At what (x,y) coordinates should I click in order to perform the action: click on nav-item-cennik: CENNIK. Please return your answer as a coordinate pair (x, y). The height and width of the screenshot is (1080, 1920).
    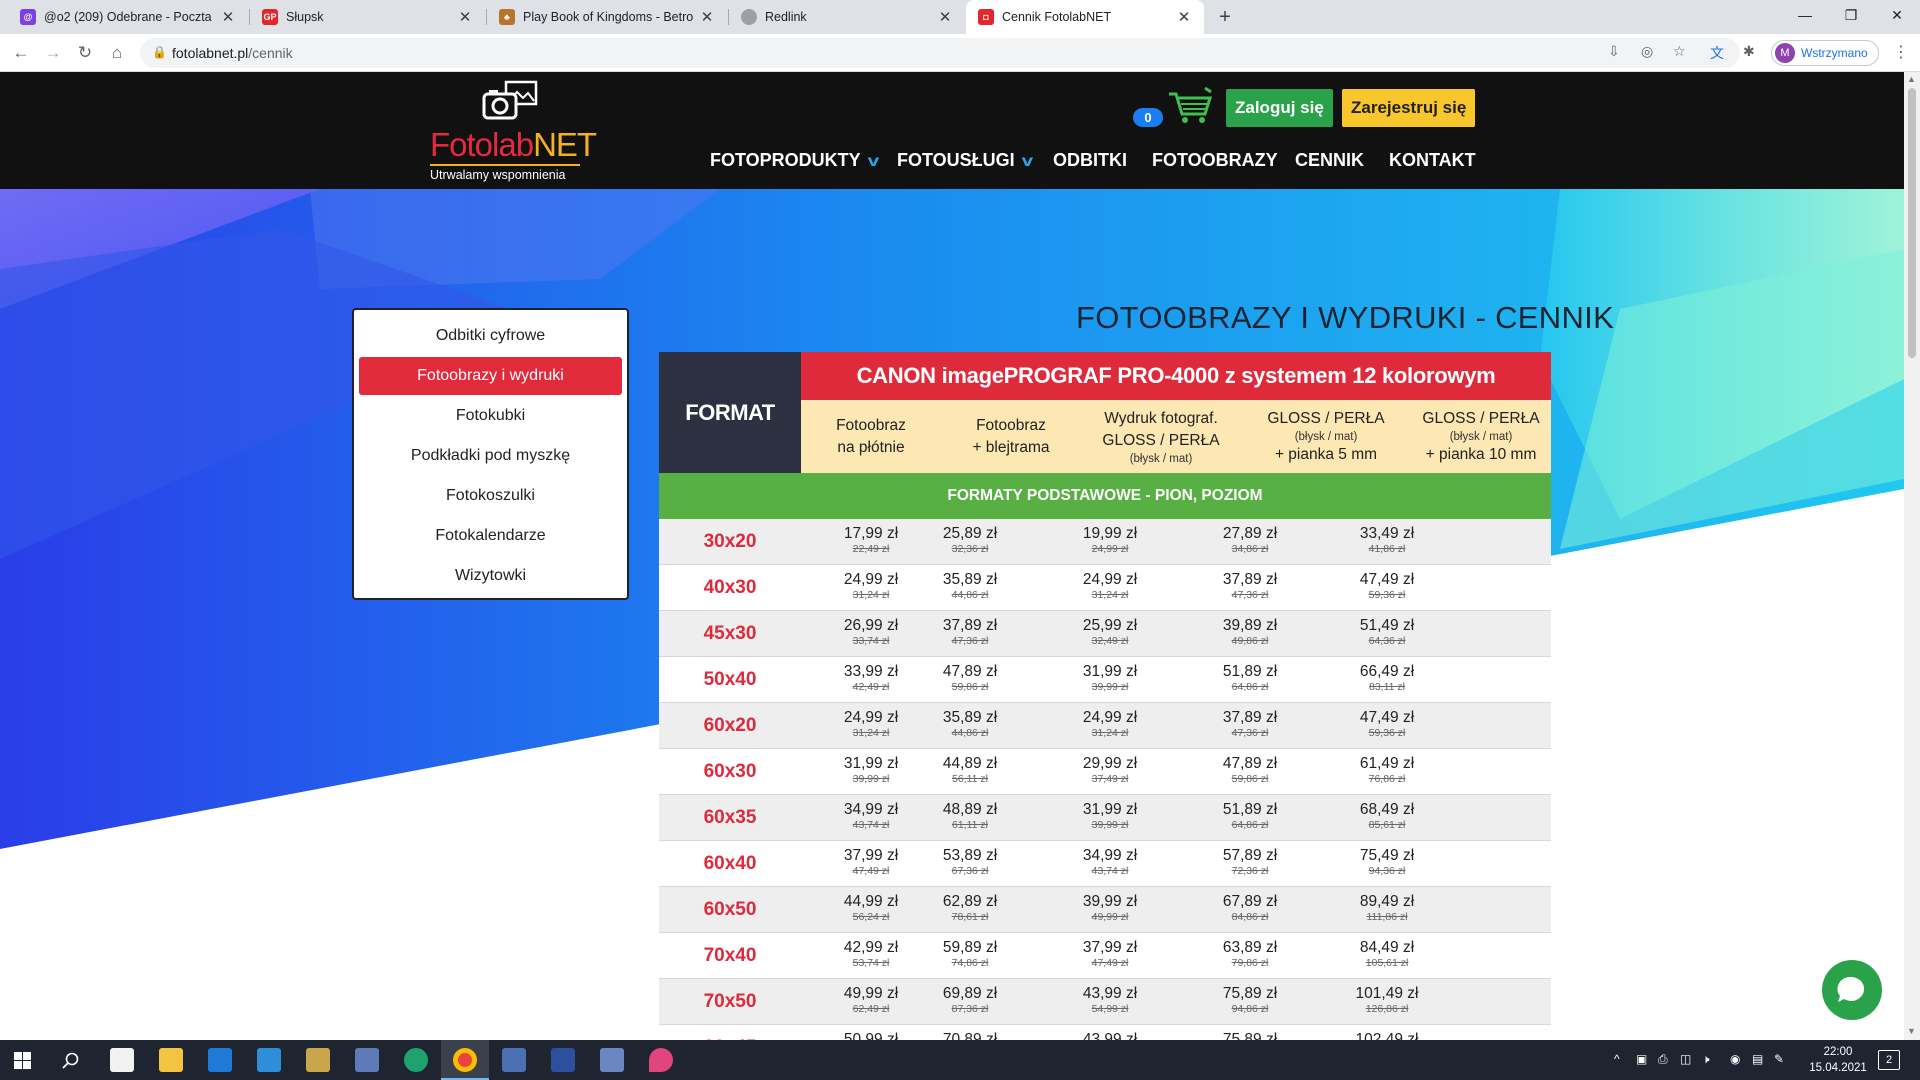
    Looking at the image, I should click on (1329, 160).